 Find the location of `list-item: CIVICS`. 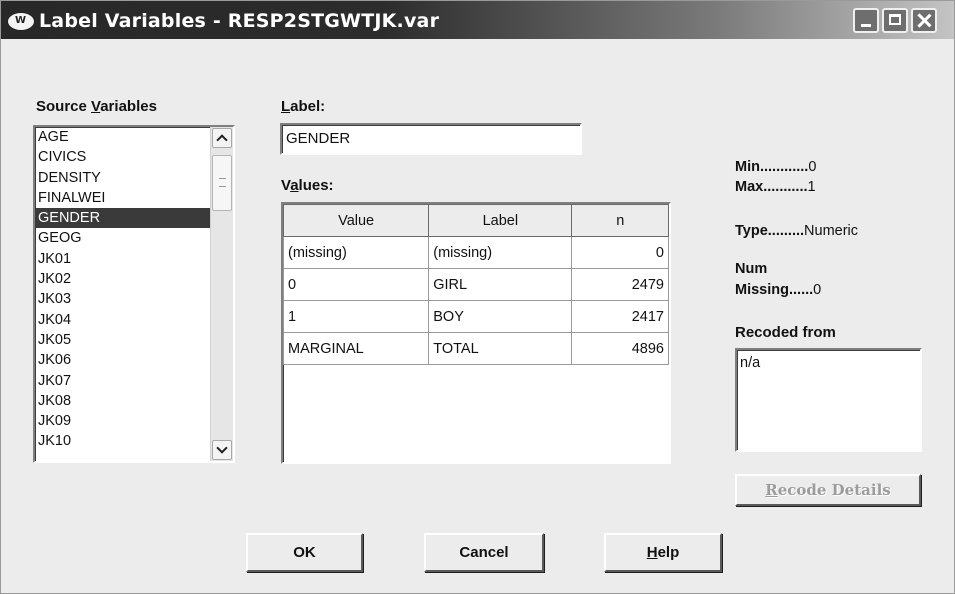

list-item: CIVICS is located at coordinates (123, 157).